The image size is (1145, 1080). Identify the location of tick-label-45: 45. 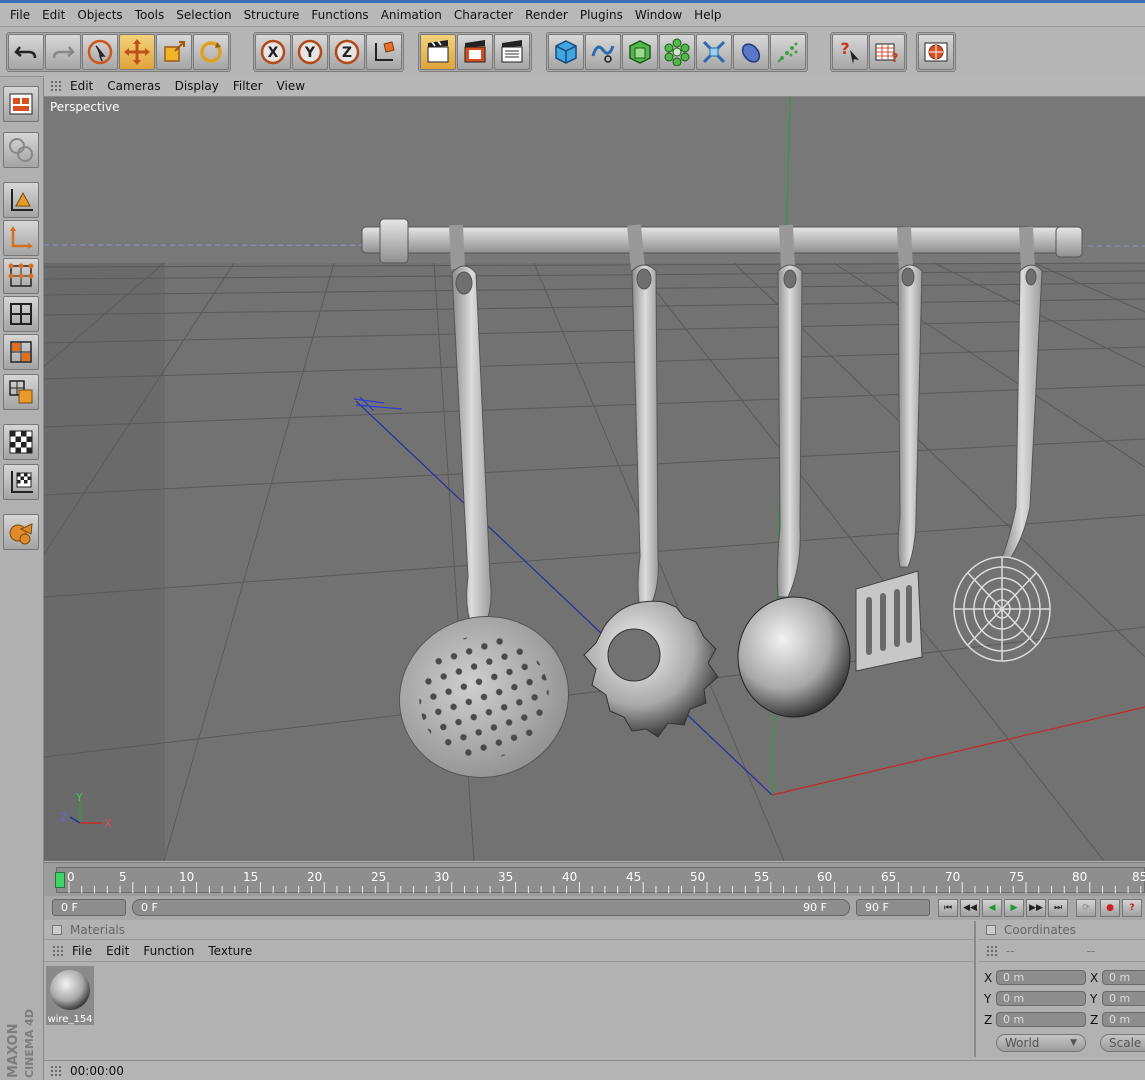
(634, 877).